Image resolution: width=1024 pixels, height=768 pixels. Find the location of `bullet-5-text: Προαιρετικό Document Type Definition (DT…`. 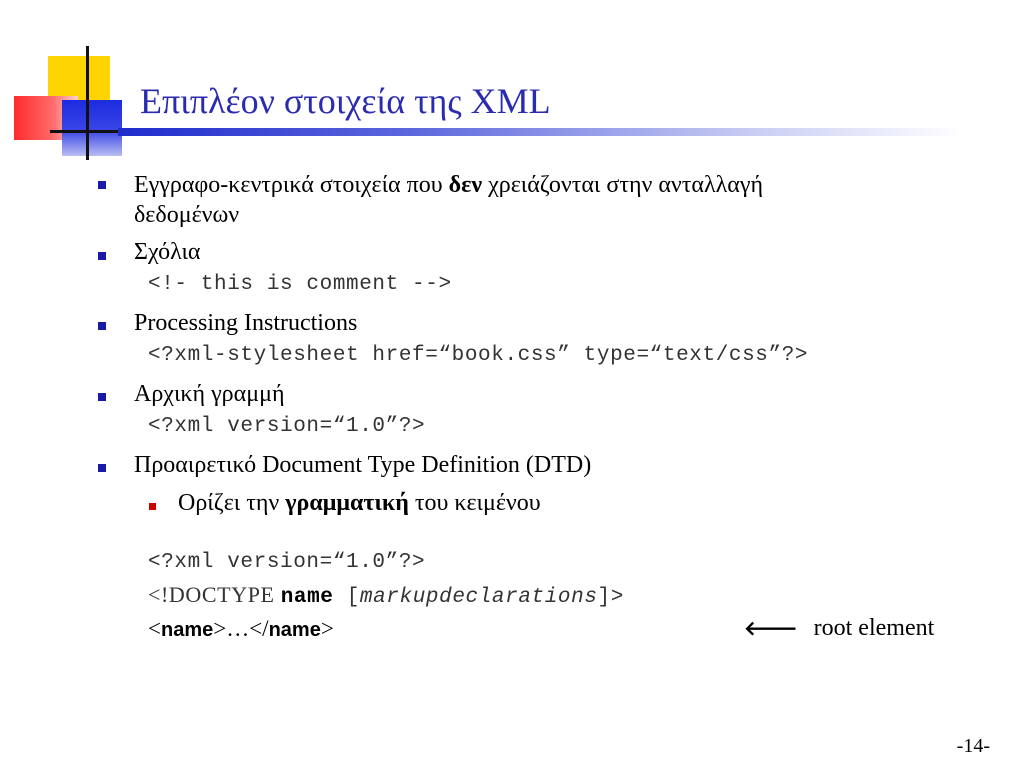

bullet-5-text: Προαιρετικό Document Type Definition (DT… is located at coordinates (363, 465).